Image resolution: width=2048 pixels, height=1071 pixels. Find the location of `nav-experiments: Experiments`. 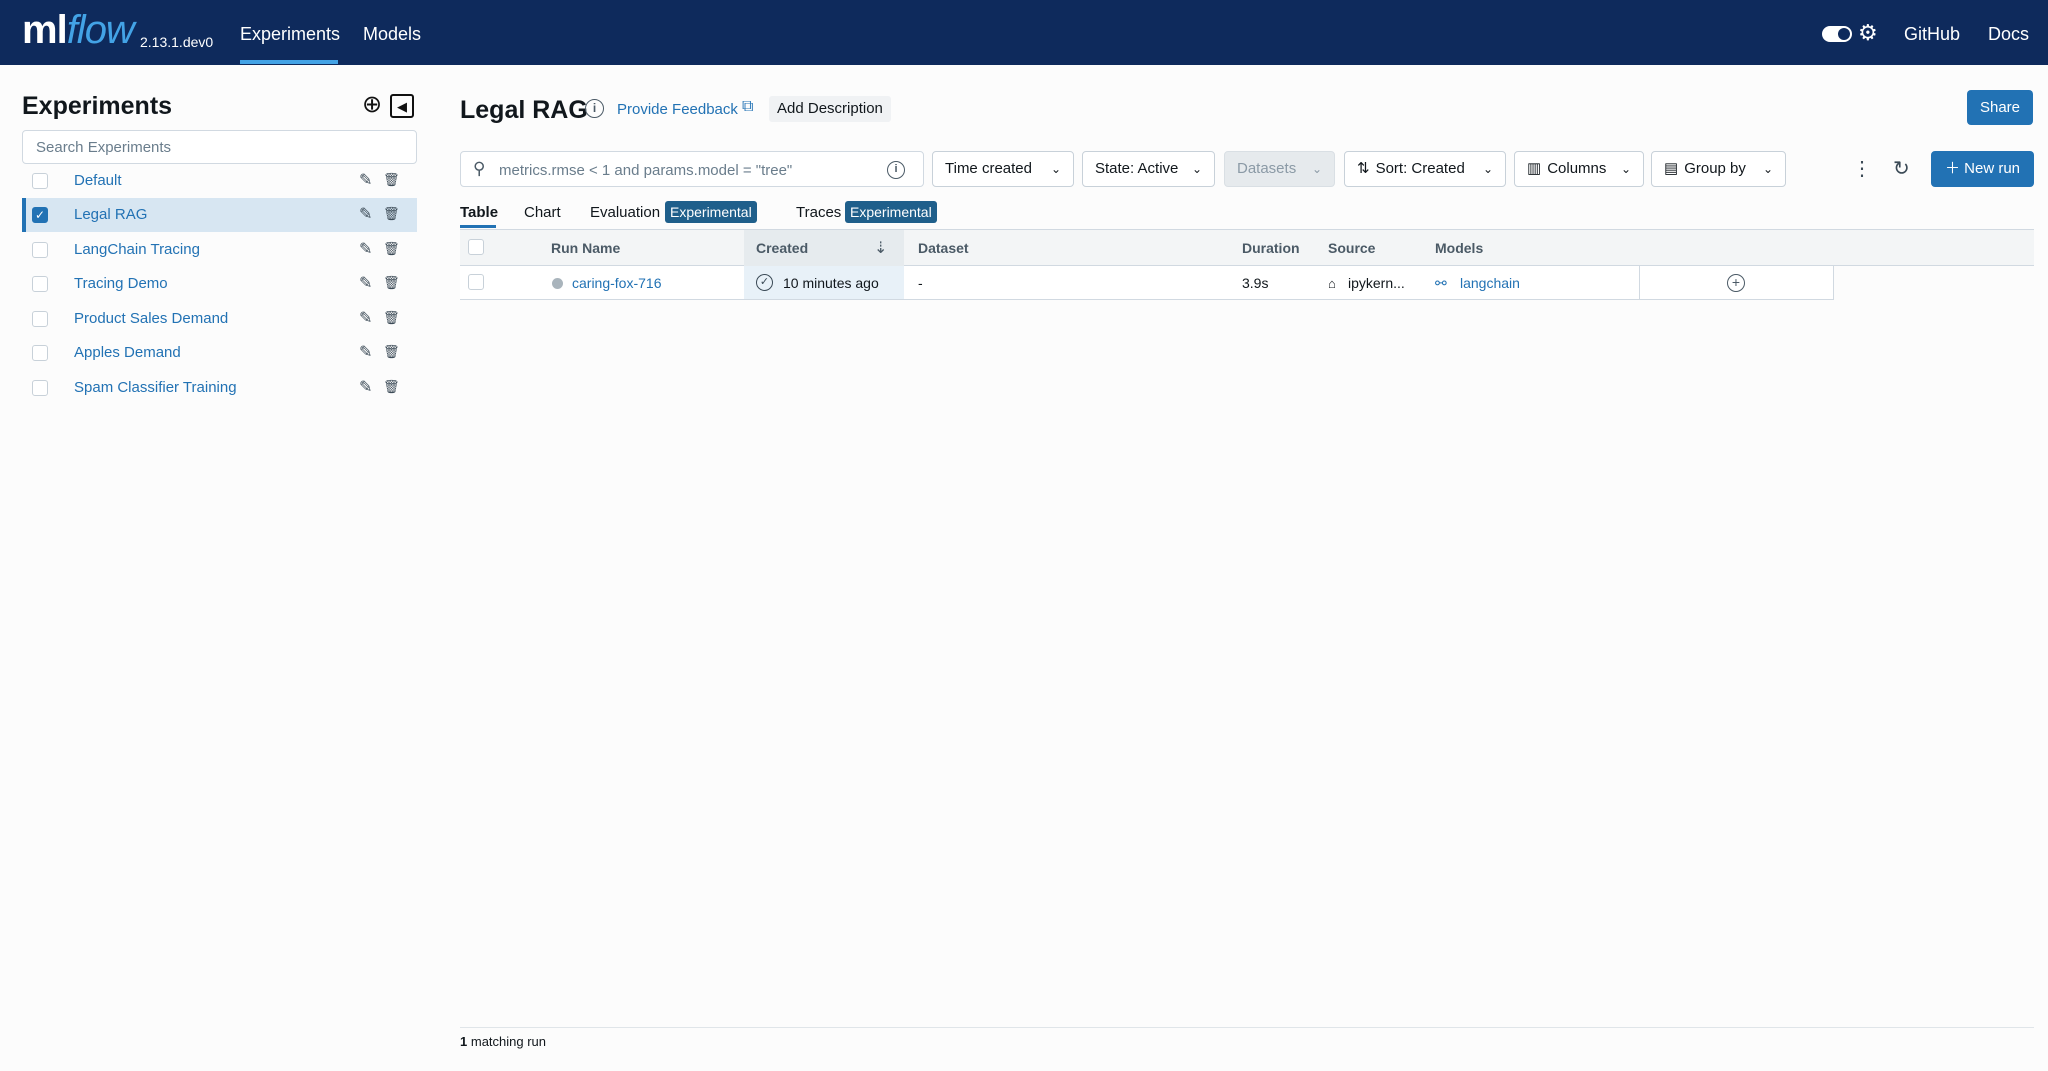

nav-experiments: Experiments is located at coordinates (290, 34).